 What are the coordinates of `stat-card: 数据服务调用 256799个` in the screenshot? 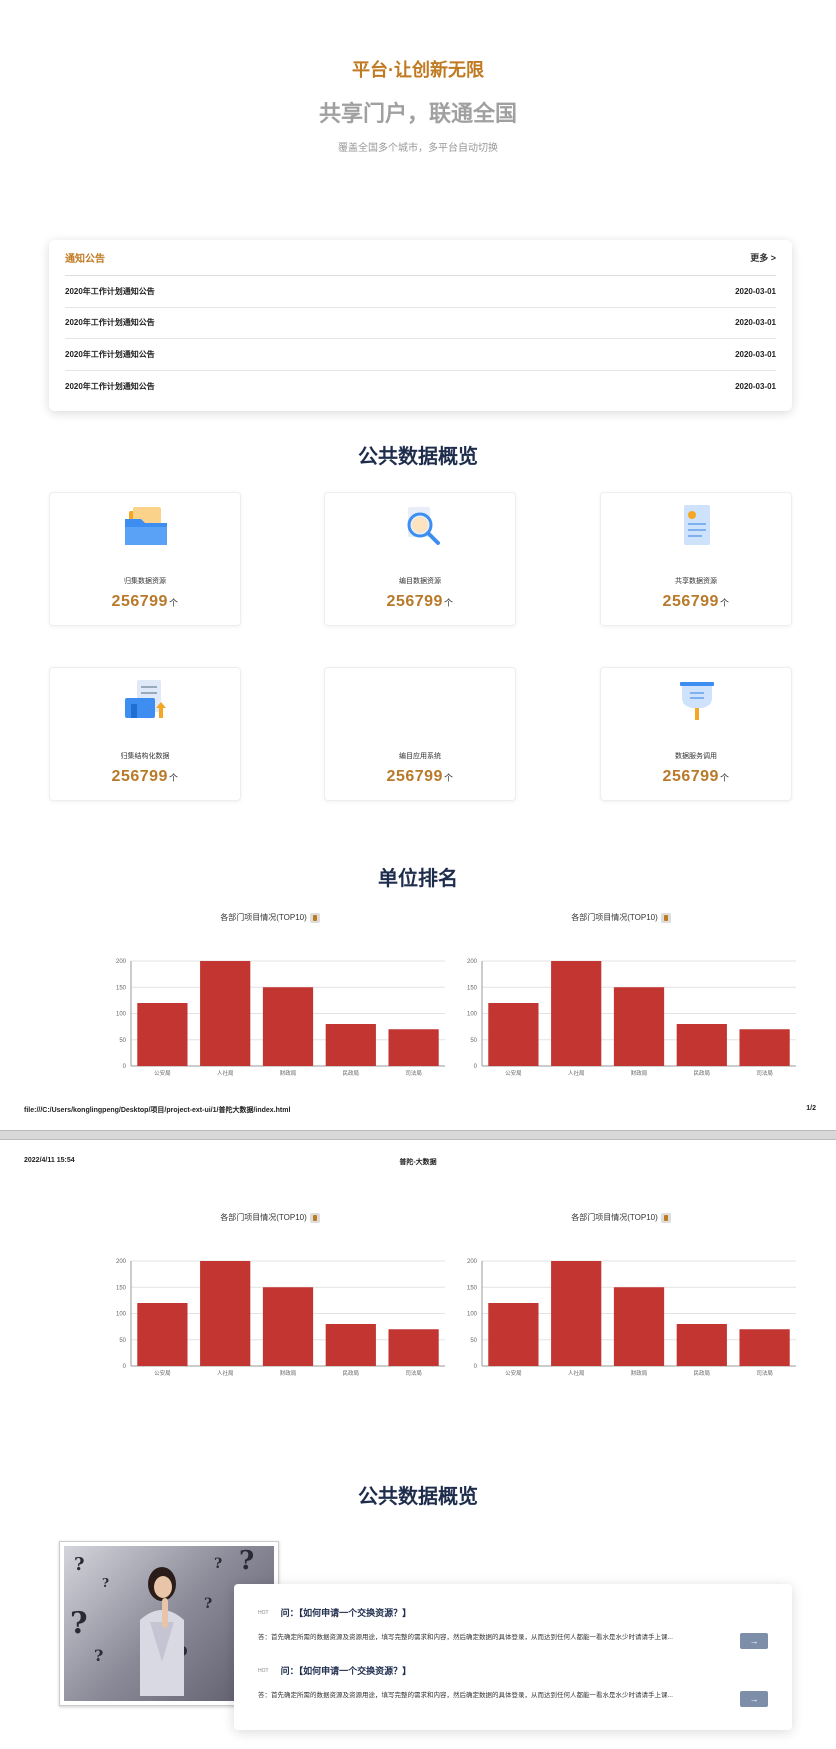 It's located at (696, 734).